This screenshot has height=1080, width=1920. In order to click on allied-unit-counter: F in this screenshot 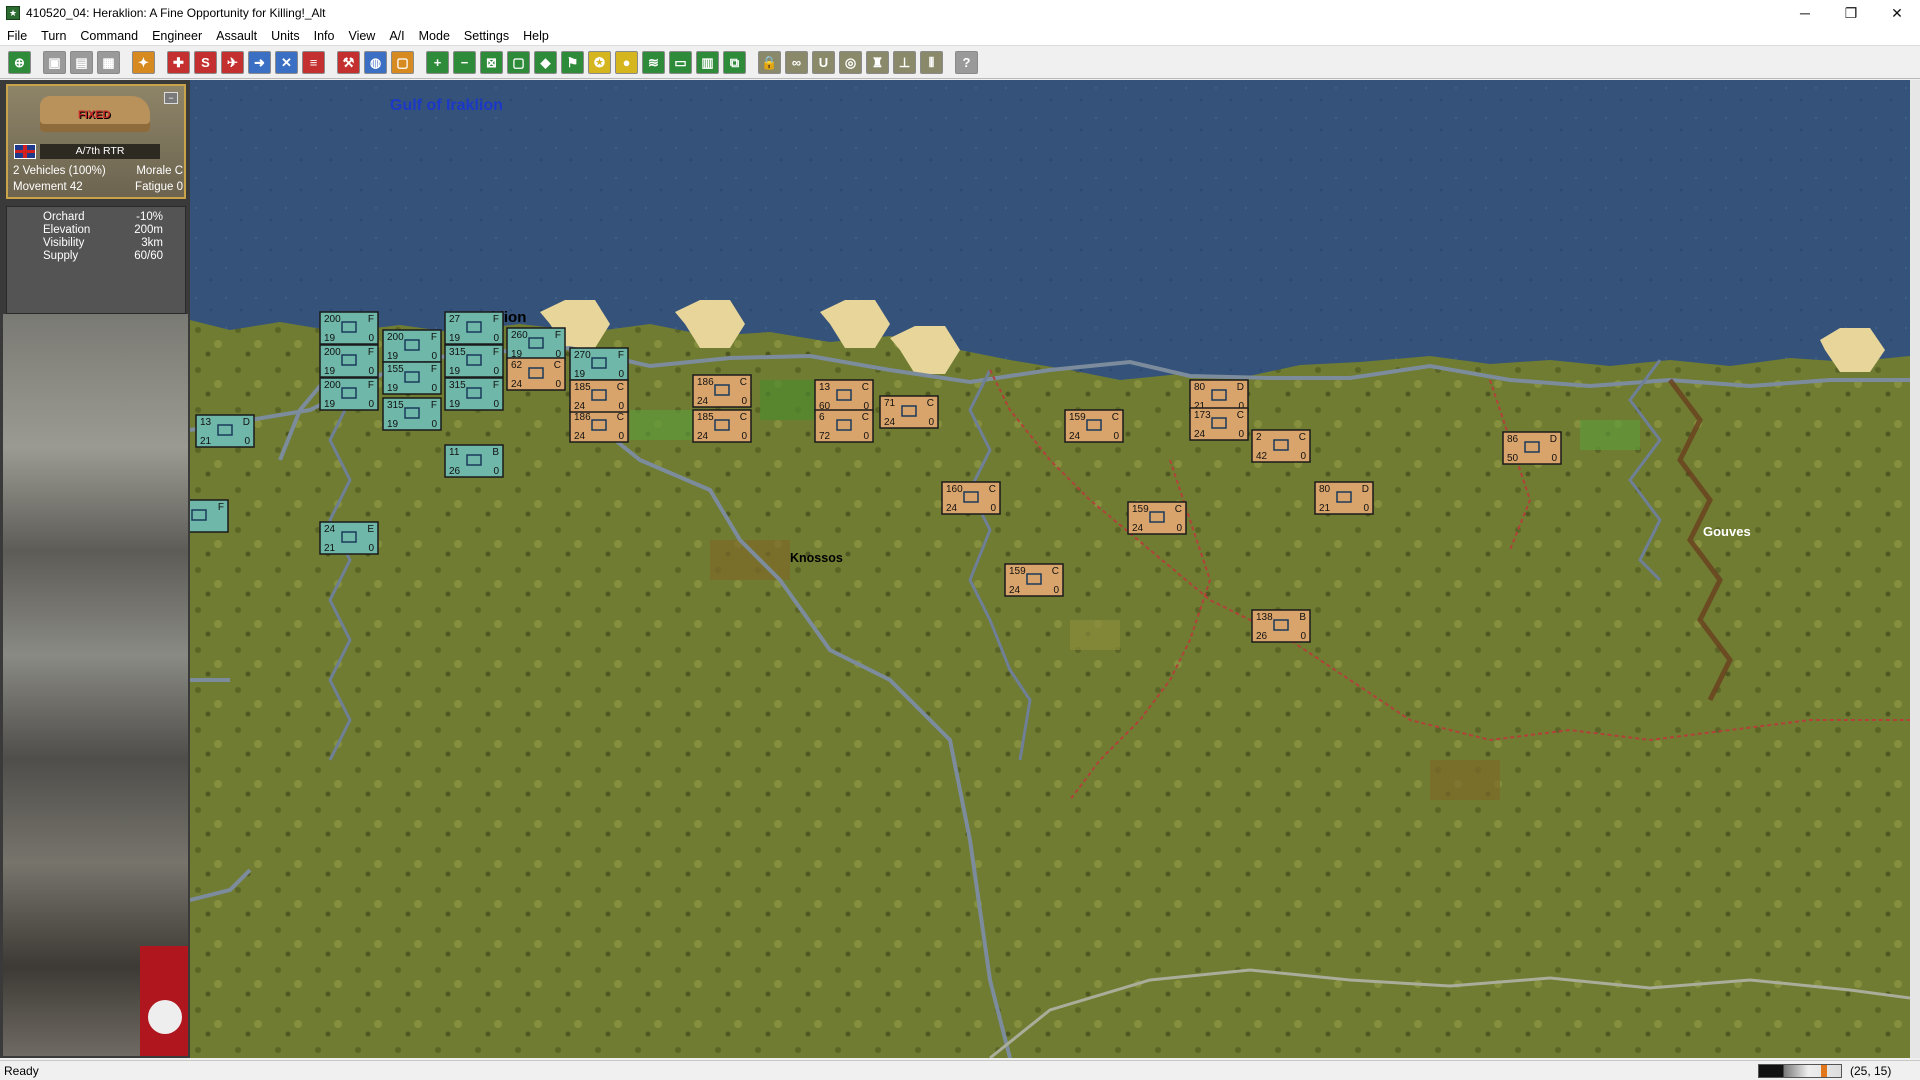, I will do `click(209, 516)`.